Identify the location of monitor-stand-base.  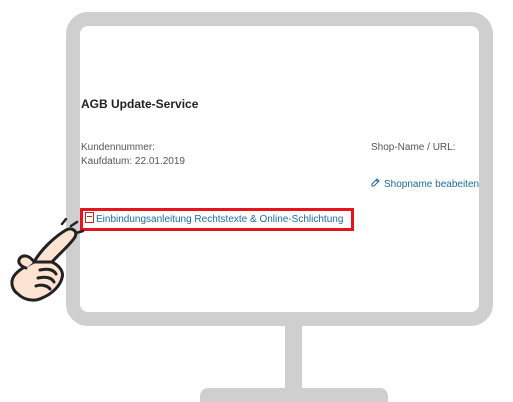
(294, 395).